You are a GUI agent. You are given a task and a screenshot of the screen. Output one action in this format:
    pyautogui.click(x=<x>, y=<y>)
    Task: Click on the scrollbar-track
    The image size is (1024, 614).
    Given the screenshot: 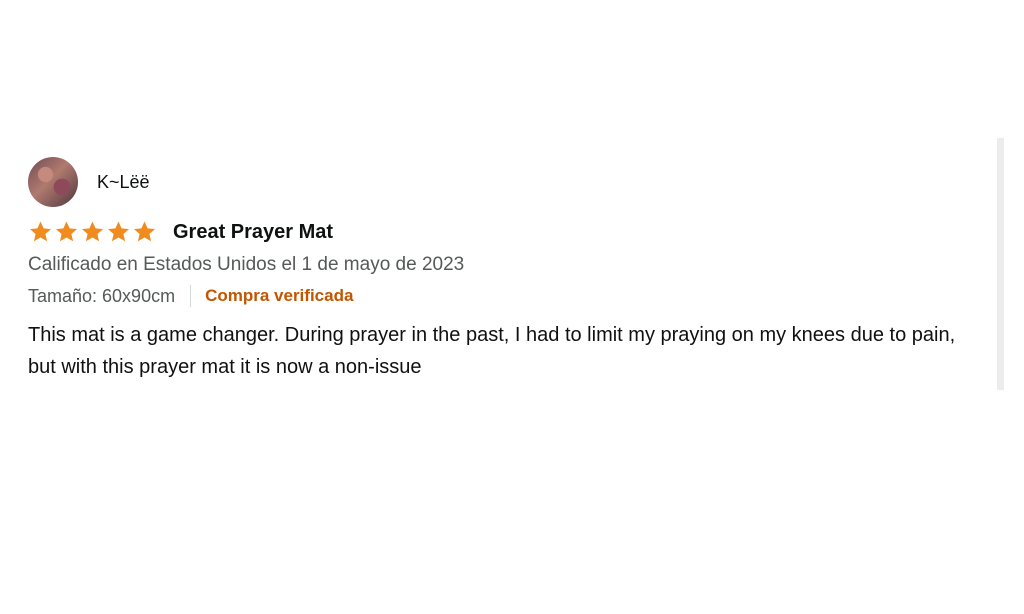 What is the action you would take?
    pyautogui.click(x=1000, y=264)
    